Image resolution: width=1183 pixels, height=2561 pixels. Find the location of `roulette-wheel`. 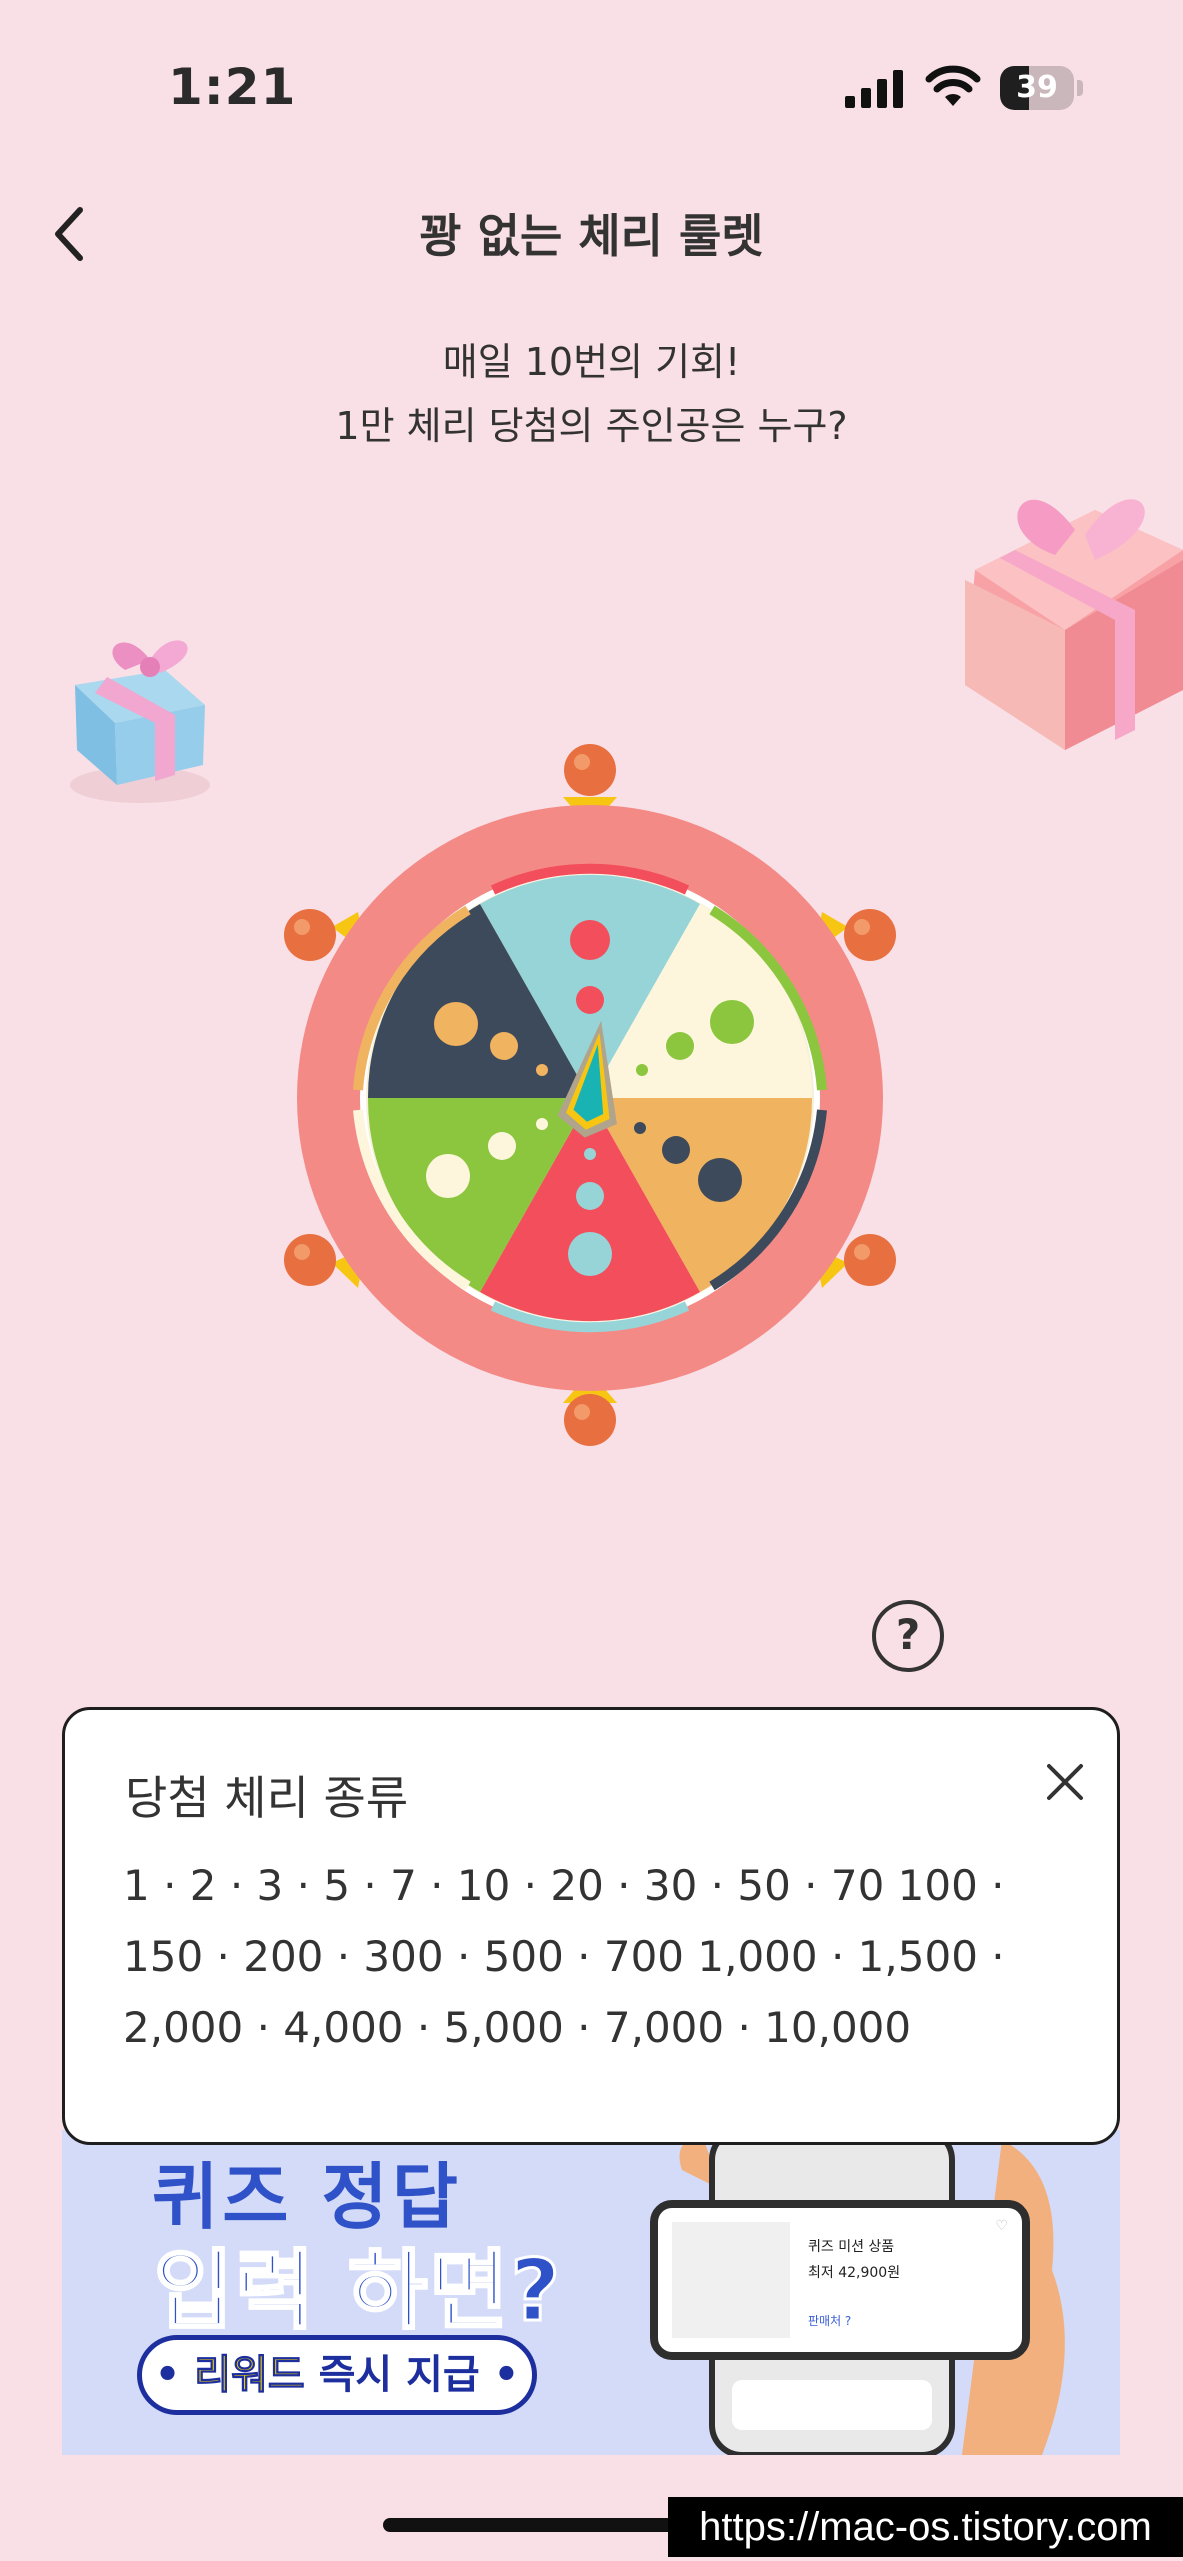

roulette-wheel is located at coordinates (590, 1100).